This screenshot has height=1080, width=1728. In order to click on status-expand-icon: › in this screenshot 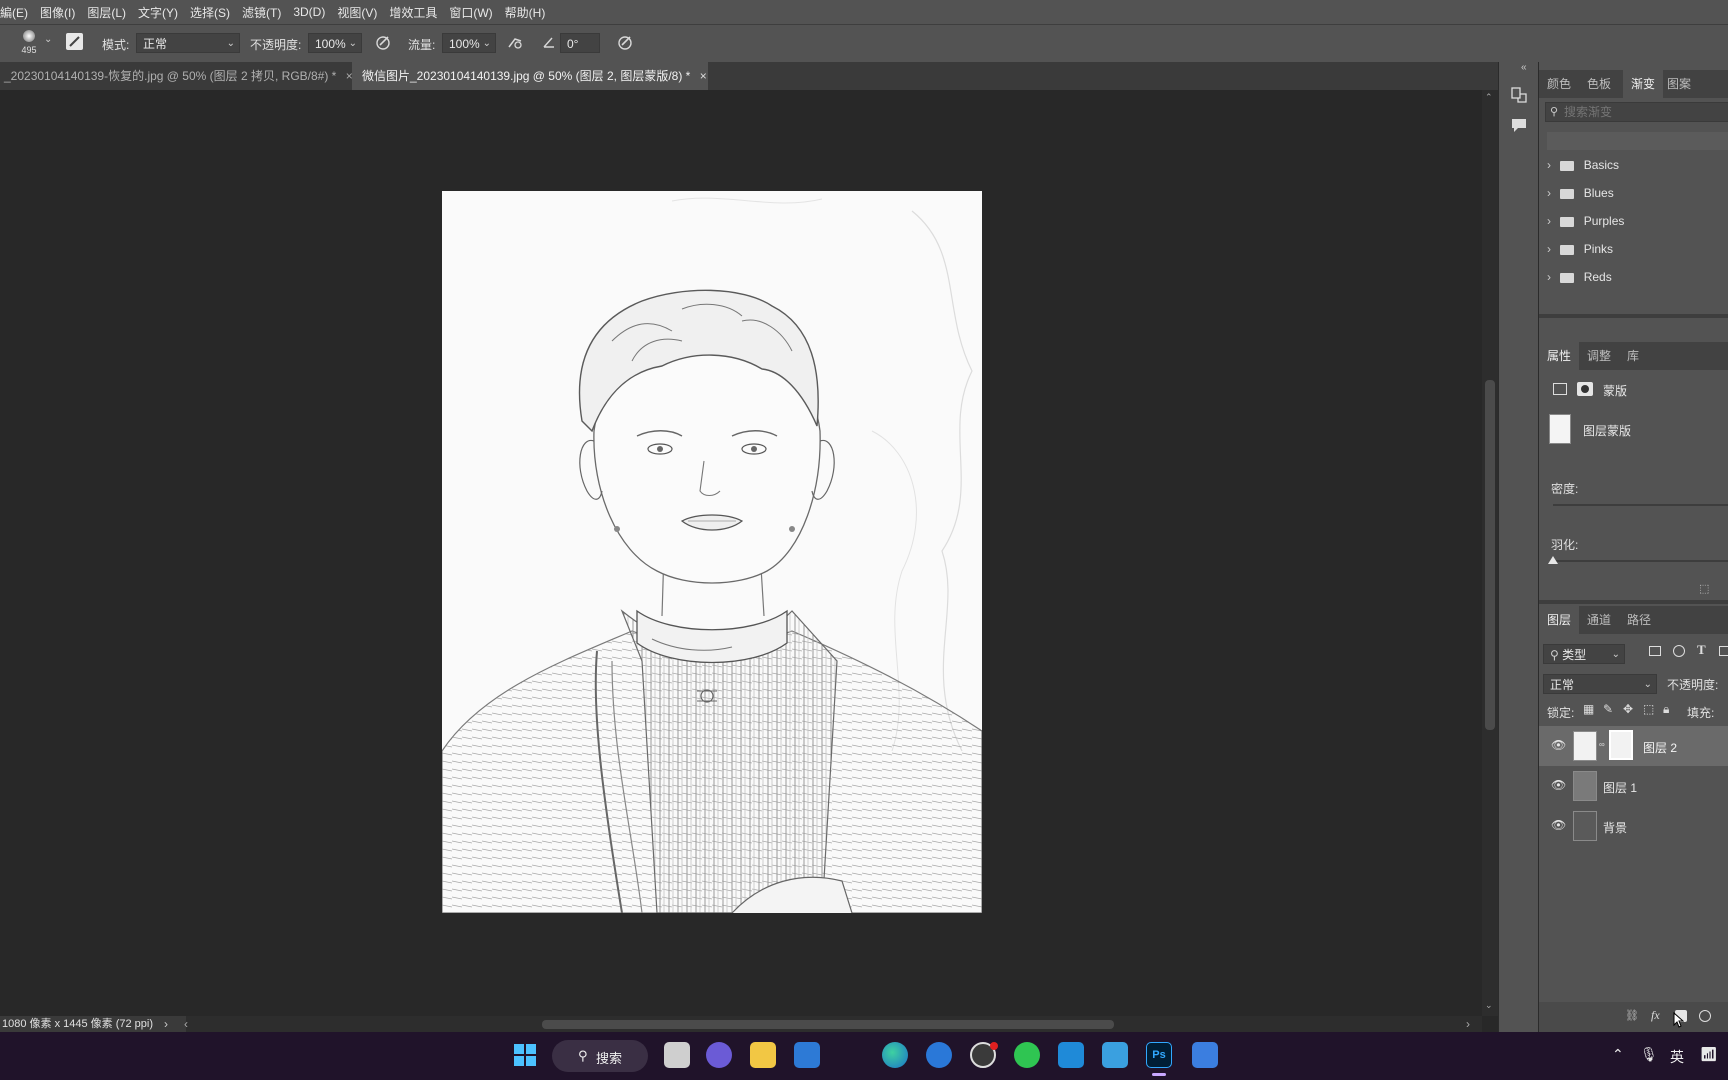, I will do `click(166, 1024)`.